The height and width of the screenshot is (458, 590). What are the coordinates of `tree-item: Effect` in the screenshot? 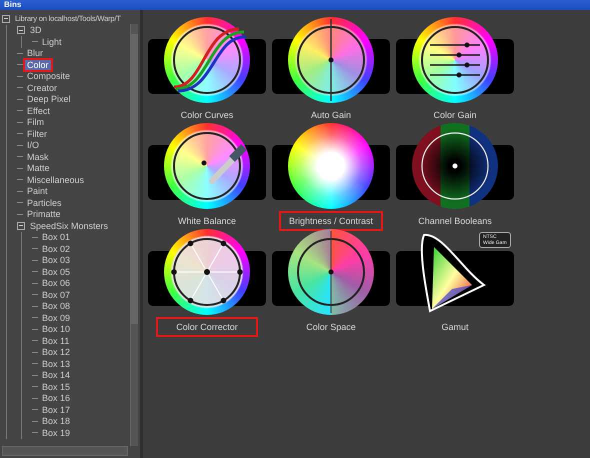 It's located at (38, 111).